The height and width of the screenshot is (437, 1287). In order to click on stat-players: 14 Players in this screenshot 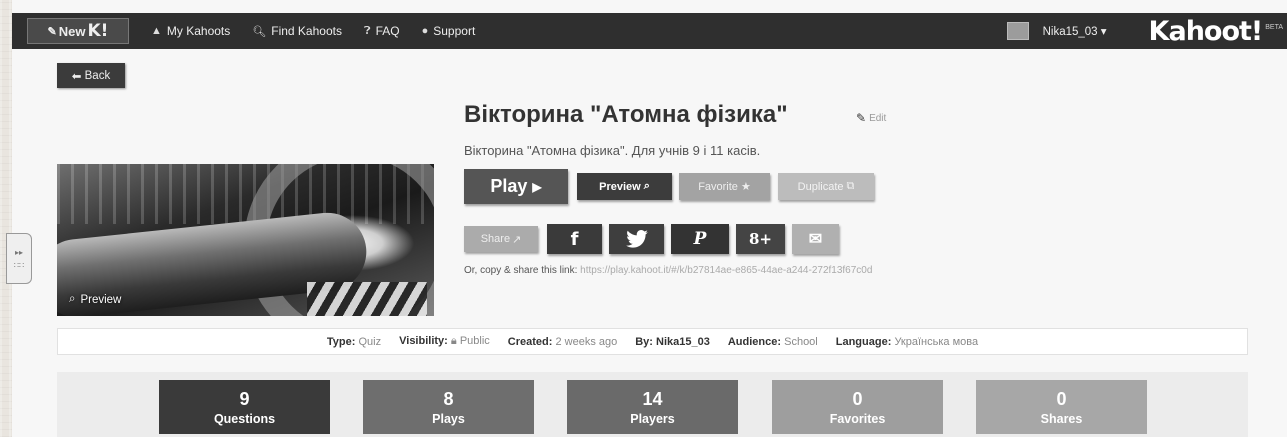, I will do `click(652, 407)`.